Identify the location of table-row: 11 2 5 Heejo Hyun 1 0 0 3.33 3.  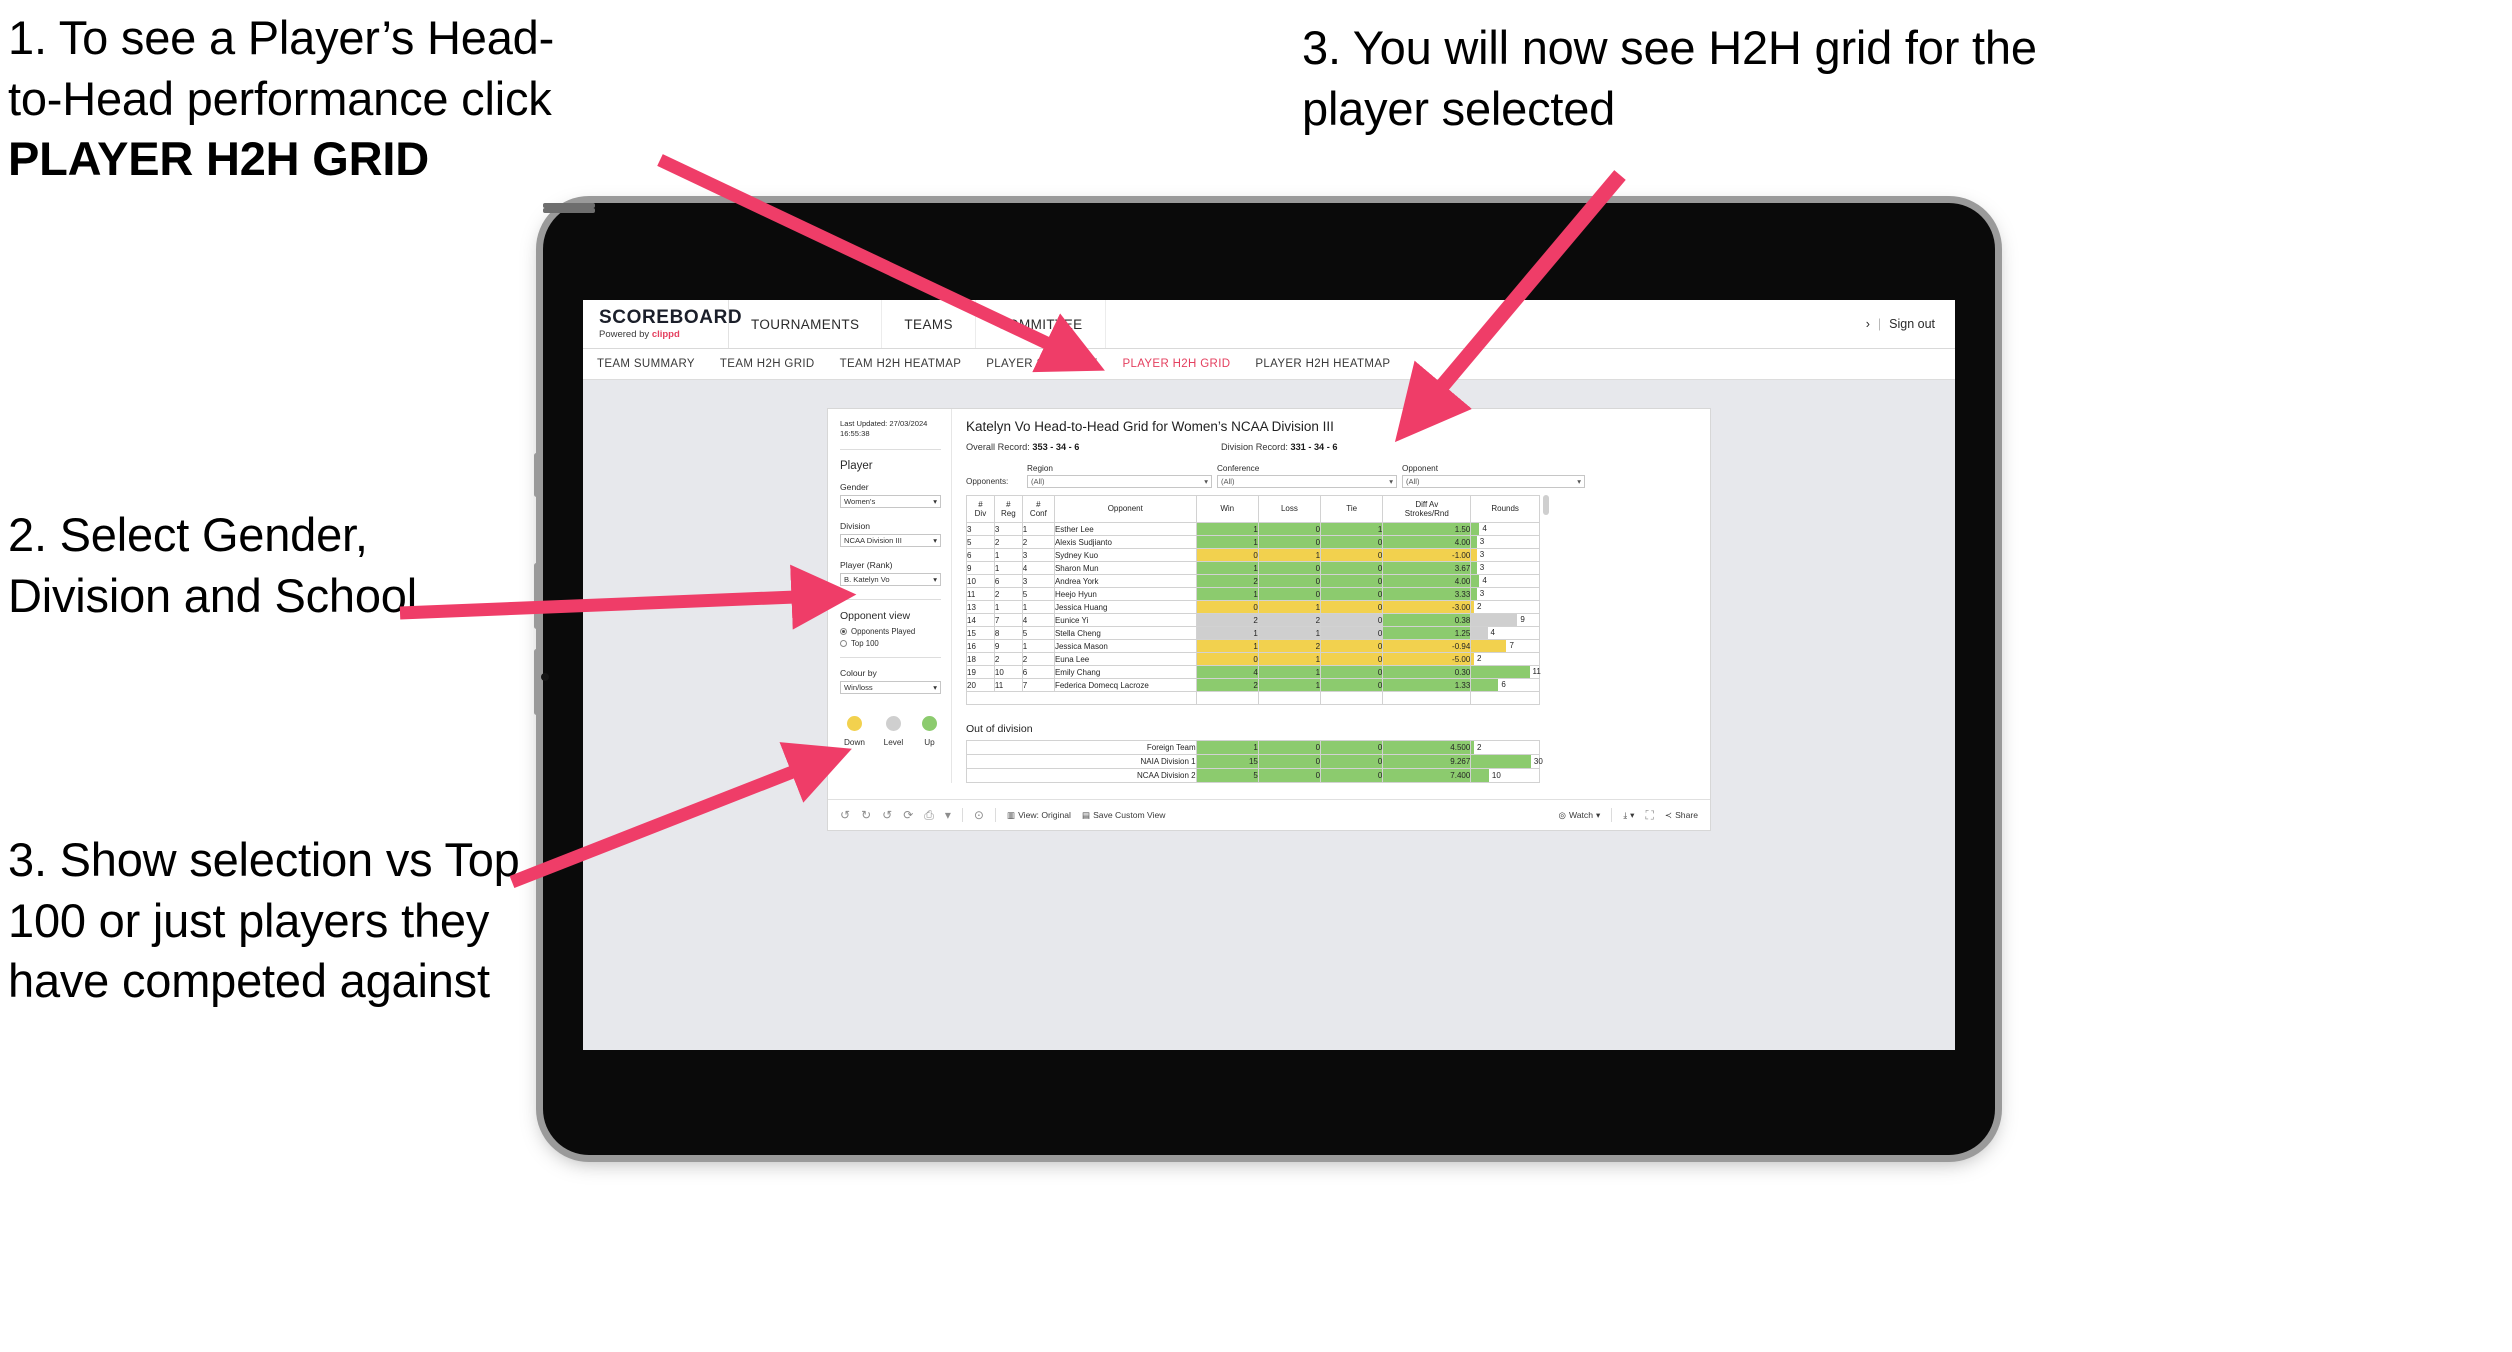
(1253, 594).